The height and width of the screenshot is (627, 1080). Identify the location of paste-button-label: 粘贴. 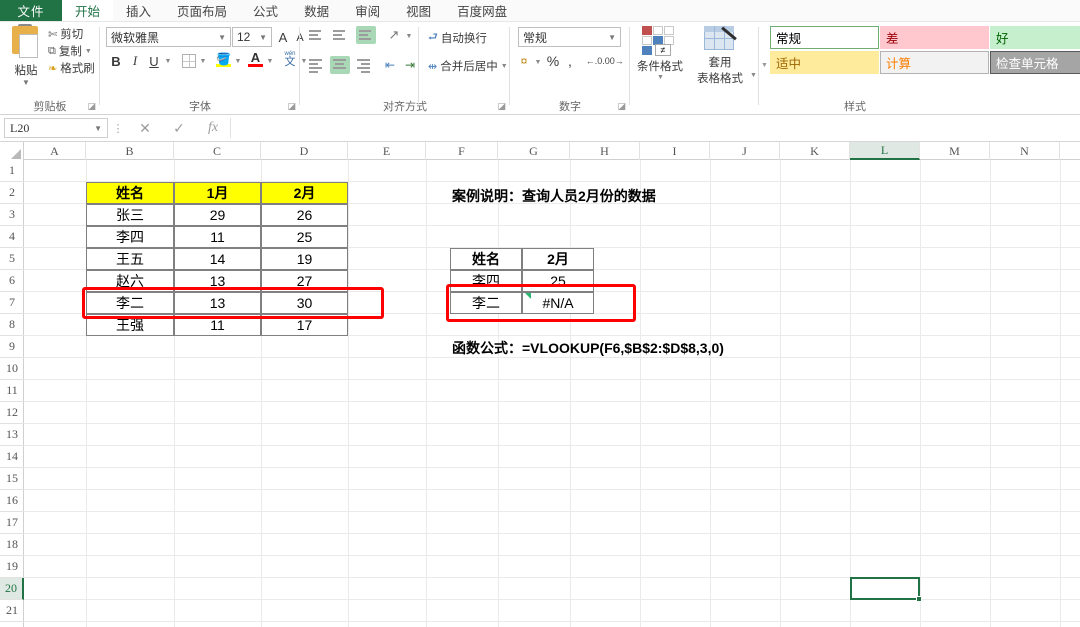
(26, 70).